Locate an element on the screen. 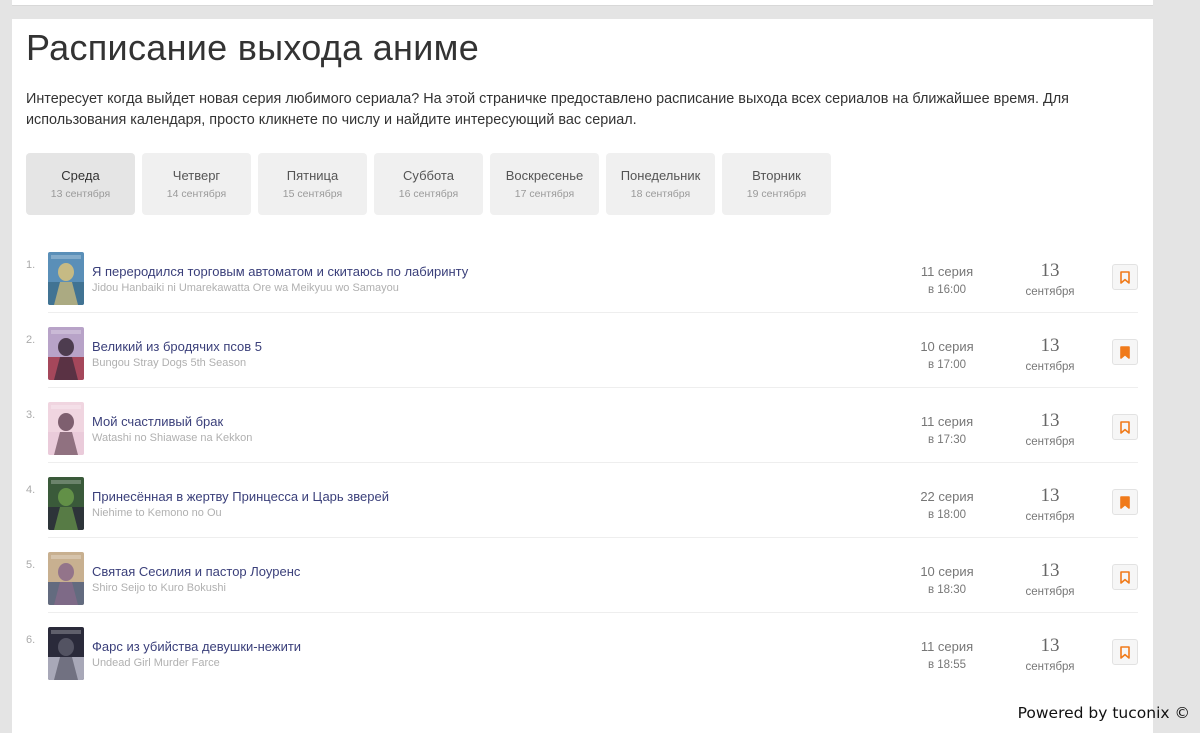 The width and height of the screenshot is (1200, 733). release-time: в 18:55 is located at coordinates (947, 665).